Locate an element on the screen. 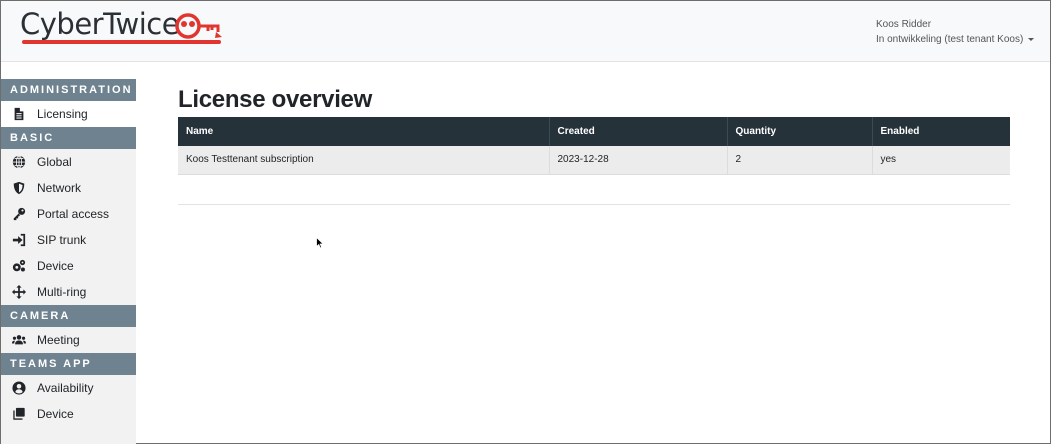 This screenshot has height=444, width=1051. user-name: Koos Ridder is located at coordinates (904, 24).